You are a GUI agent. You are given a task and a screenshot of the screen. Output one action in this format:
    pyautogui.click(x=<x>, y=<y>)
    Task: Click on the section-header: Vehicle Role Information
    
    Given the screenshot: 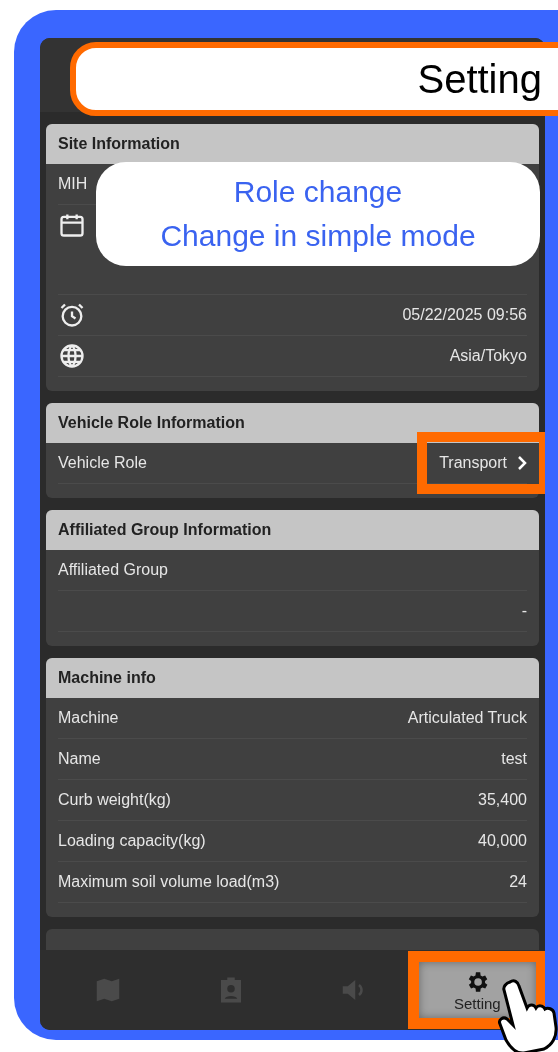 What is the action you would take?
    pyautogui.click(x=292, y=423)
    